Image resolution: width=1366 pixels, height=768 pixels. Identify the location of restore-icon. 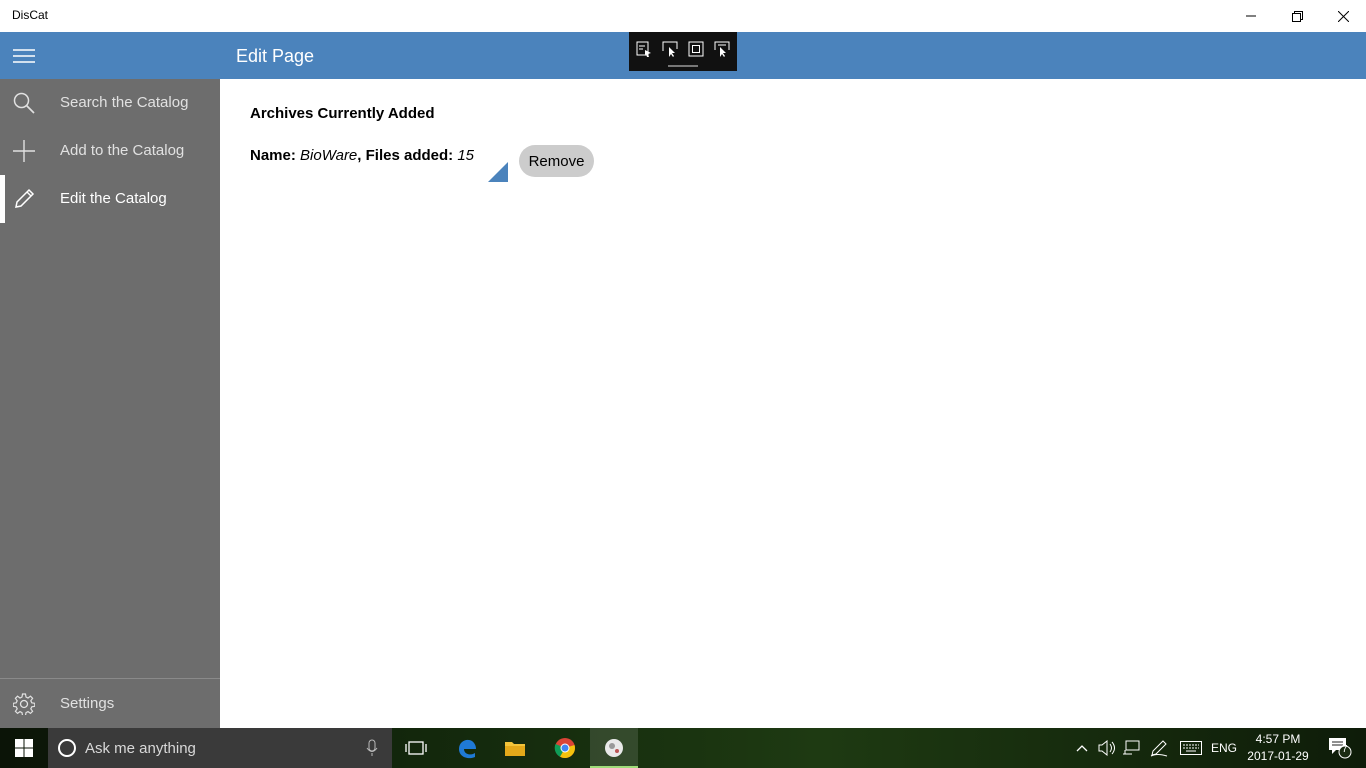
(1297, 16).